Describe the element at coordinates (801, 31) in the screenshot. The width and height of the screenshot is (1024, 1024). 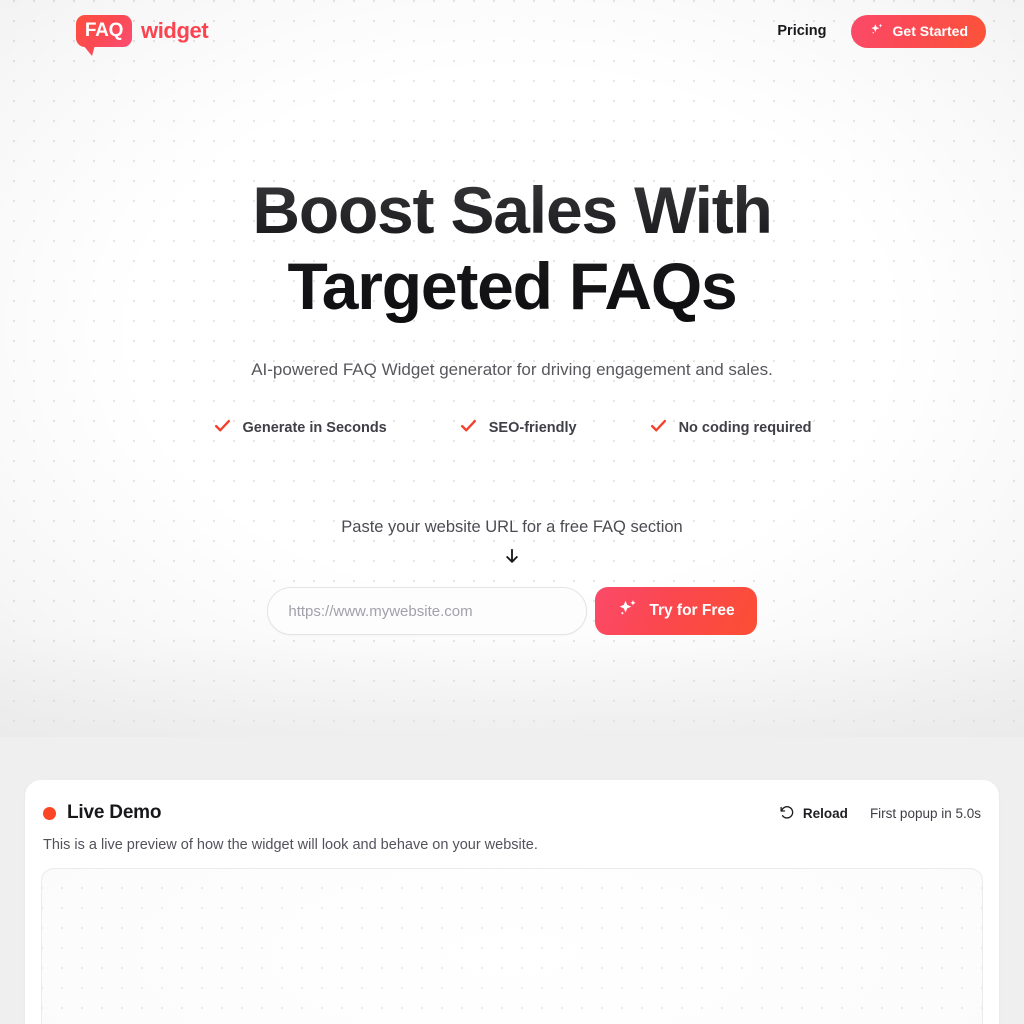
I see `nav-link-pricing: Pricing` at that location.